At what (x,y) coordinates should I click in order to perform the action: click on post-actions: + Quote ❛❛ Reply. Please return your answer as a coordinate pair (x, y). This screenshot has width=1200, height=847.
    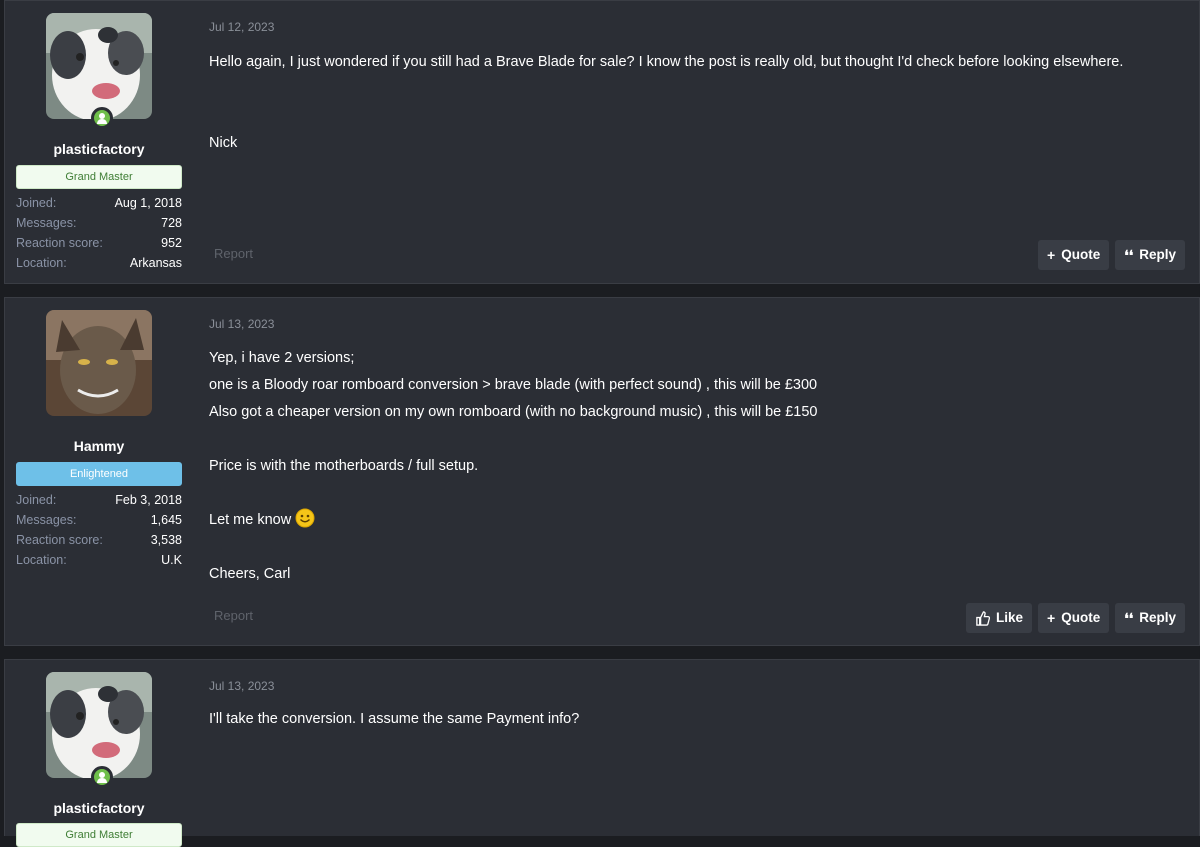
    Looking at the image, I should click on (1111, 255).